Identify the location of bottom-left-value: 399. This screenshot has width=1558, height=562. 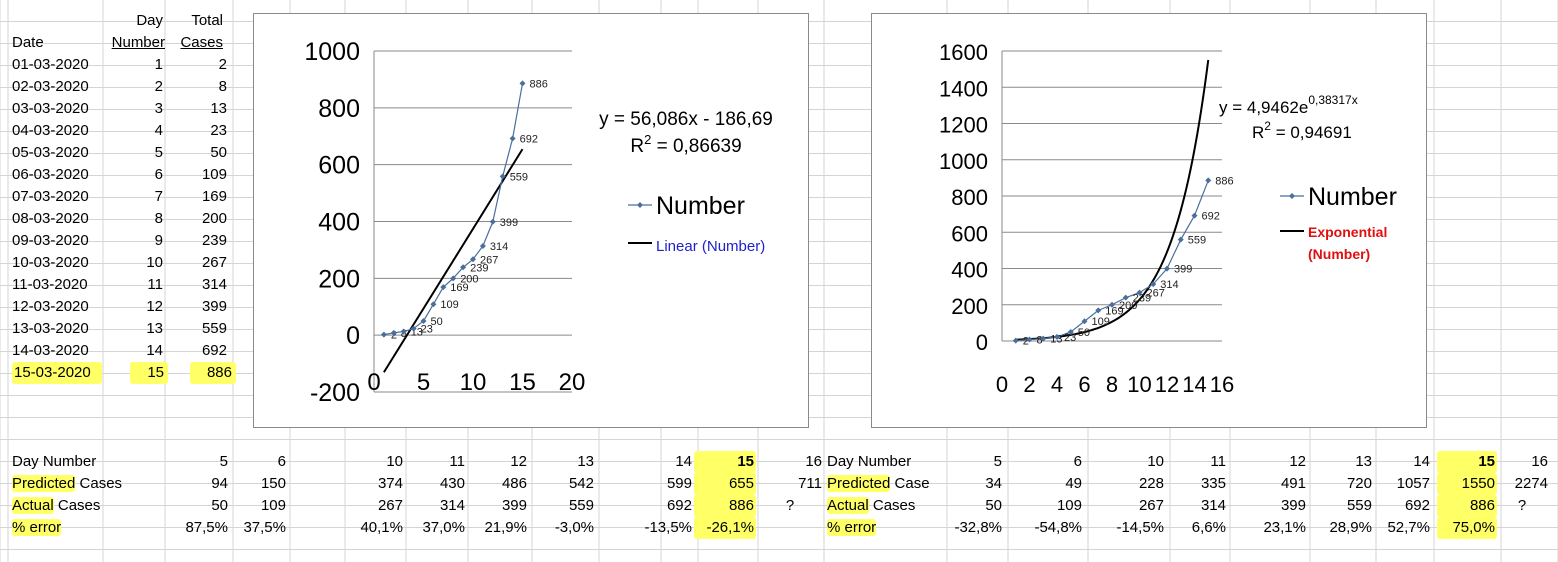
(497, 506).